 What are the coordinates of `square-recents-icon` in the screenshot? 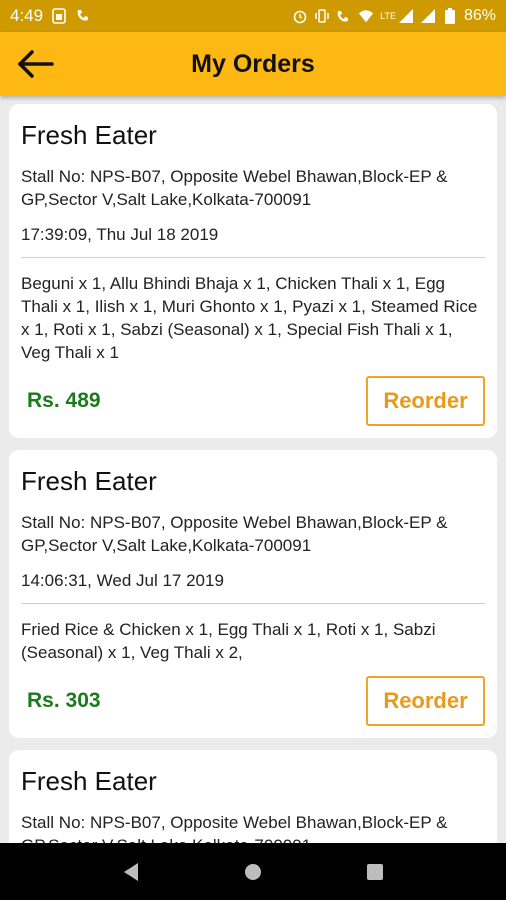 It's located at (375, 871).